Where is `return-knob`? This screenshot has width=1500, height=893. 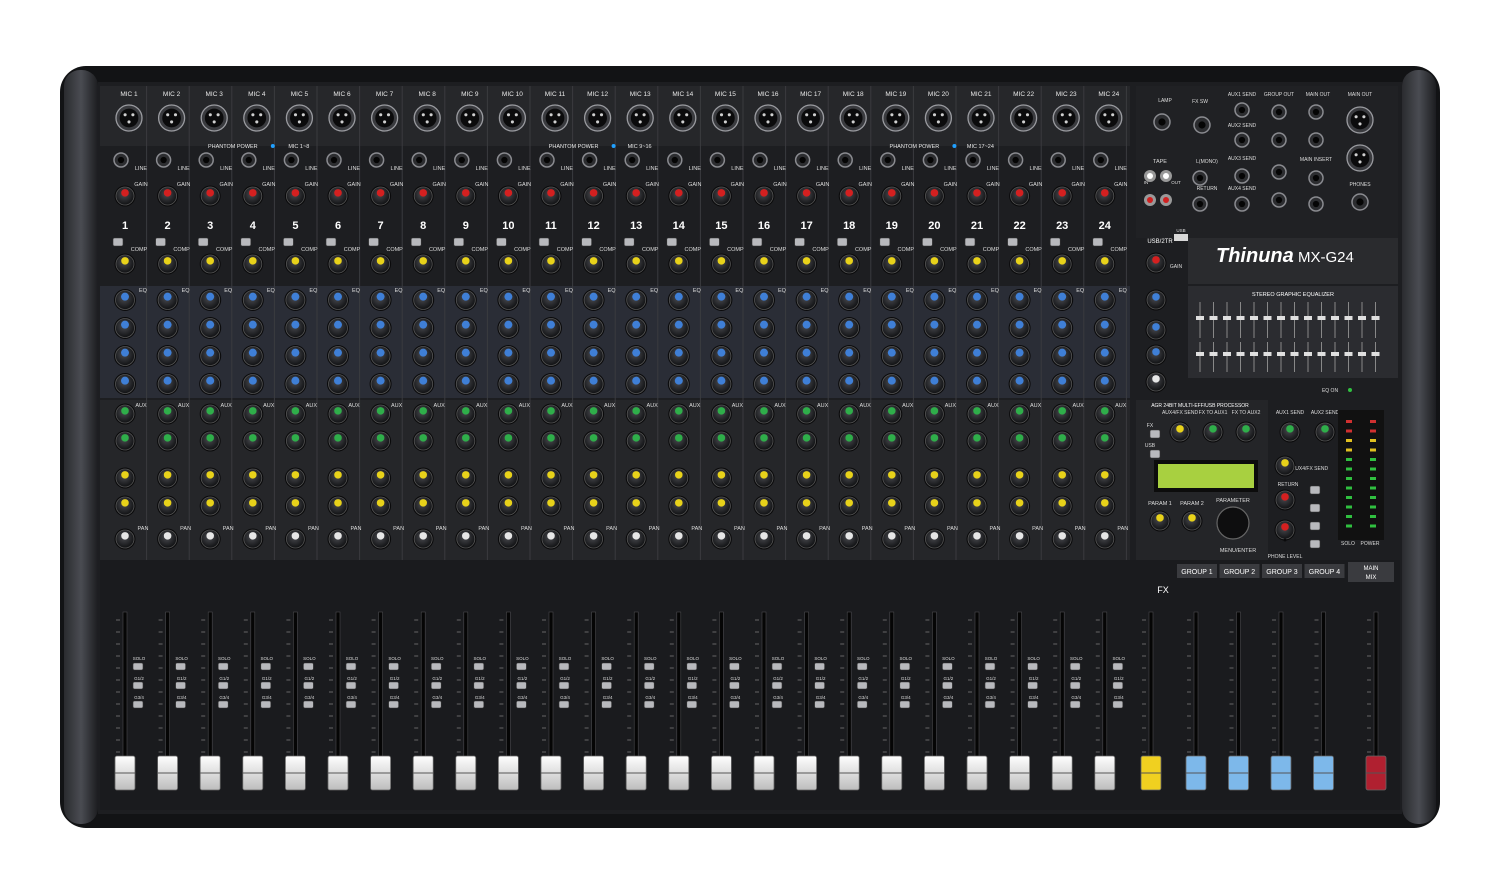 return-knob is located at coordinates (1285, 530).